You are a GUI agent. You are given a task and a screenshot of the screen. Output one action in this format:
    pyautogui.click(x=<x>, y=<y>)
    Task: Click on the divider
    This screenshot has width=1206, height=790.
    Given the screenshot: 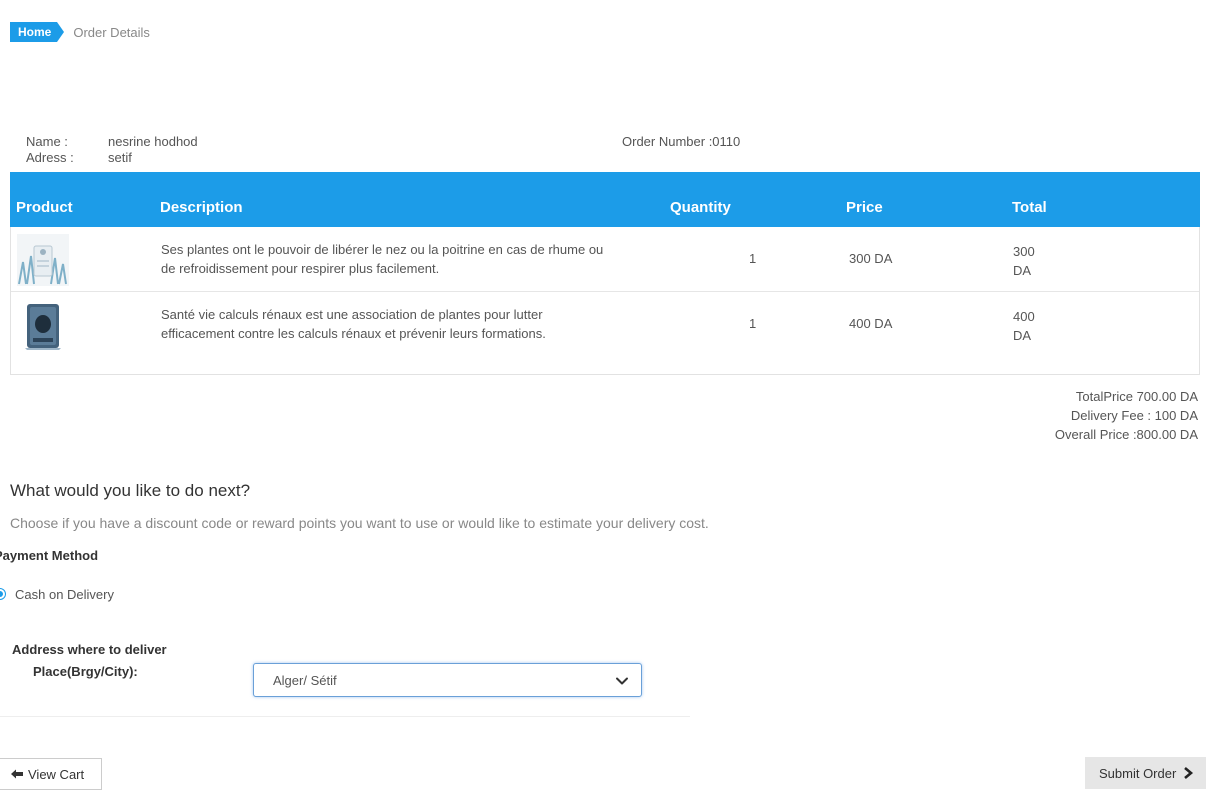 What is the action you would take?
    pyautogui.click(x=345, y=716)
    